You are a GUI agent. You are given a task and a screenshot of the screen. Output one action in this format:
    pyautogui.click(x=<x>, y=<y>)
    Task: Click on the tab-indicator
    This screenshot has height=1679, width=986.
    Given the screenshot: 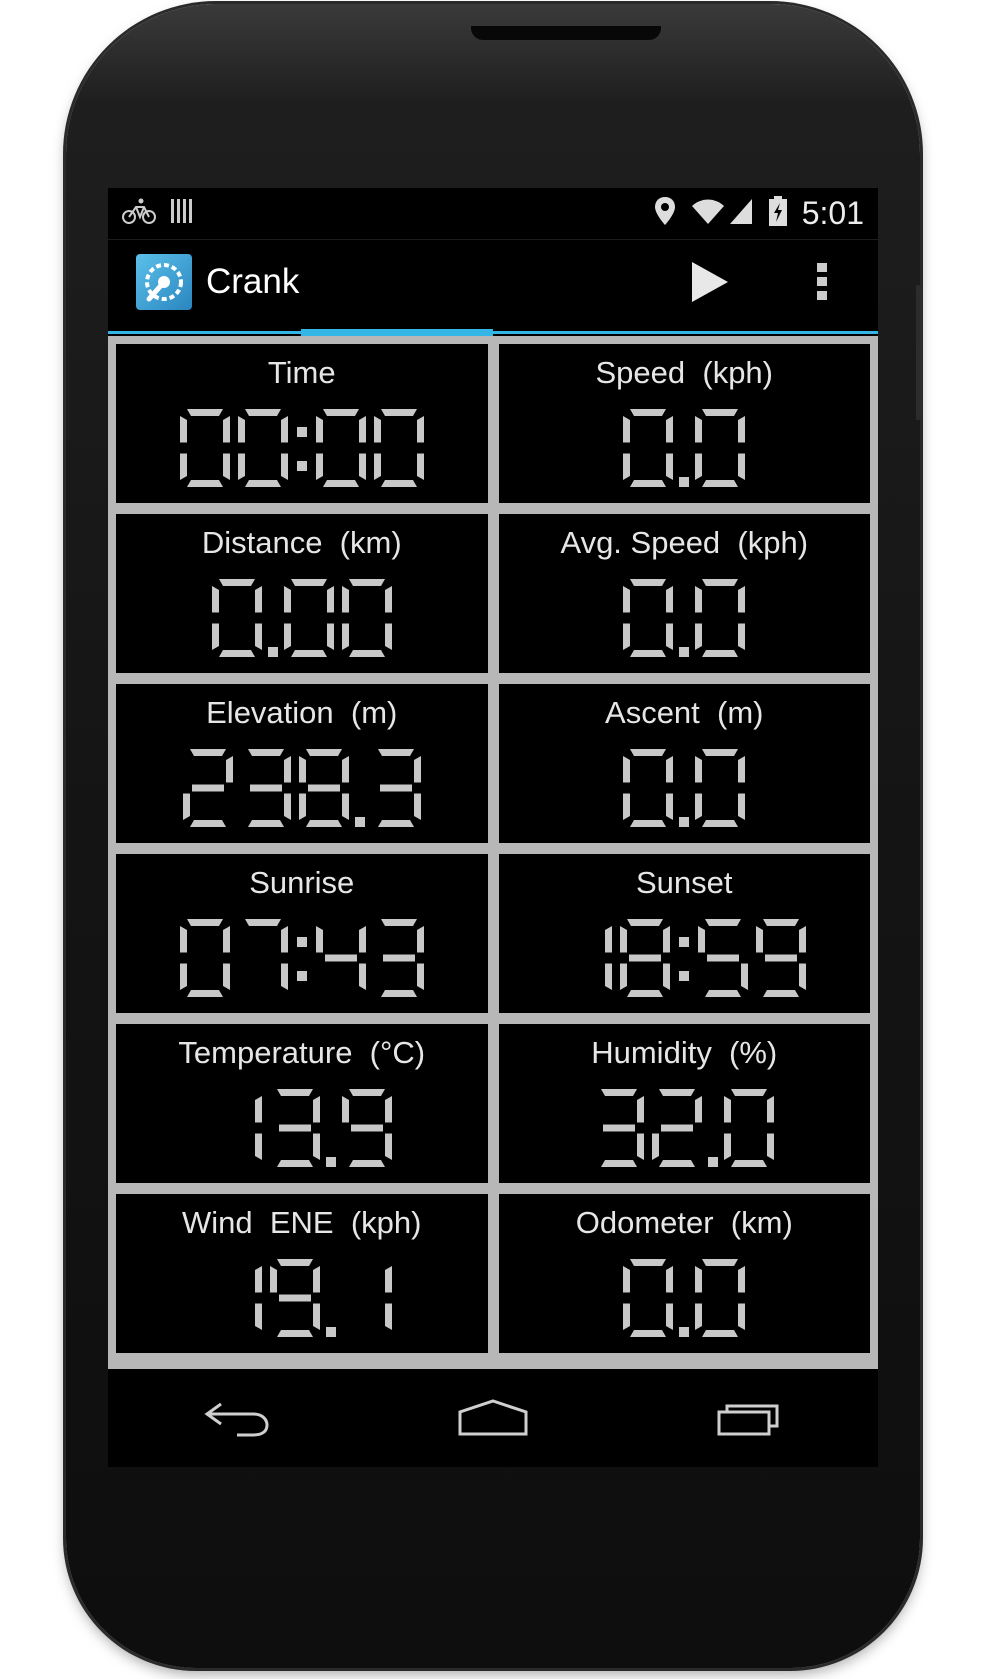 What is the action you would take?
    pyautogui.click(x=493, y=332)
    